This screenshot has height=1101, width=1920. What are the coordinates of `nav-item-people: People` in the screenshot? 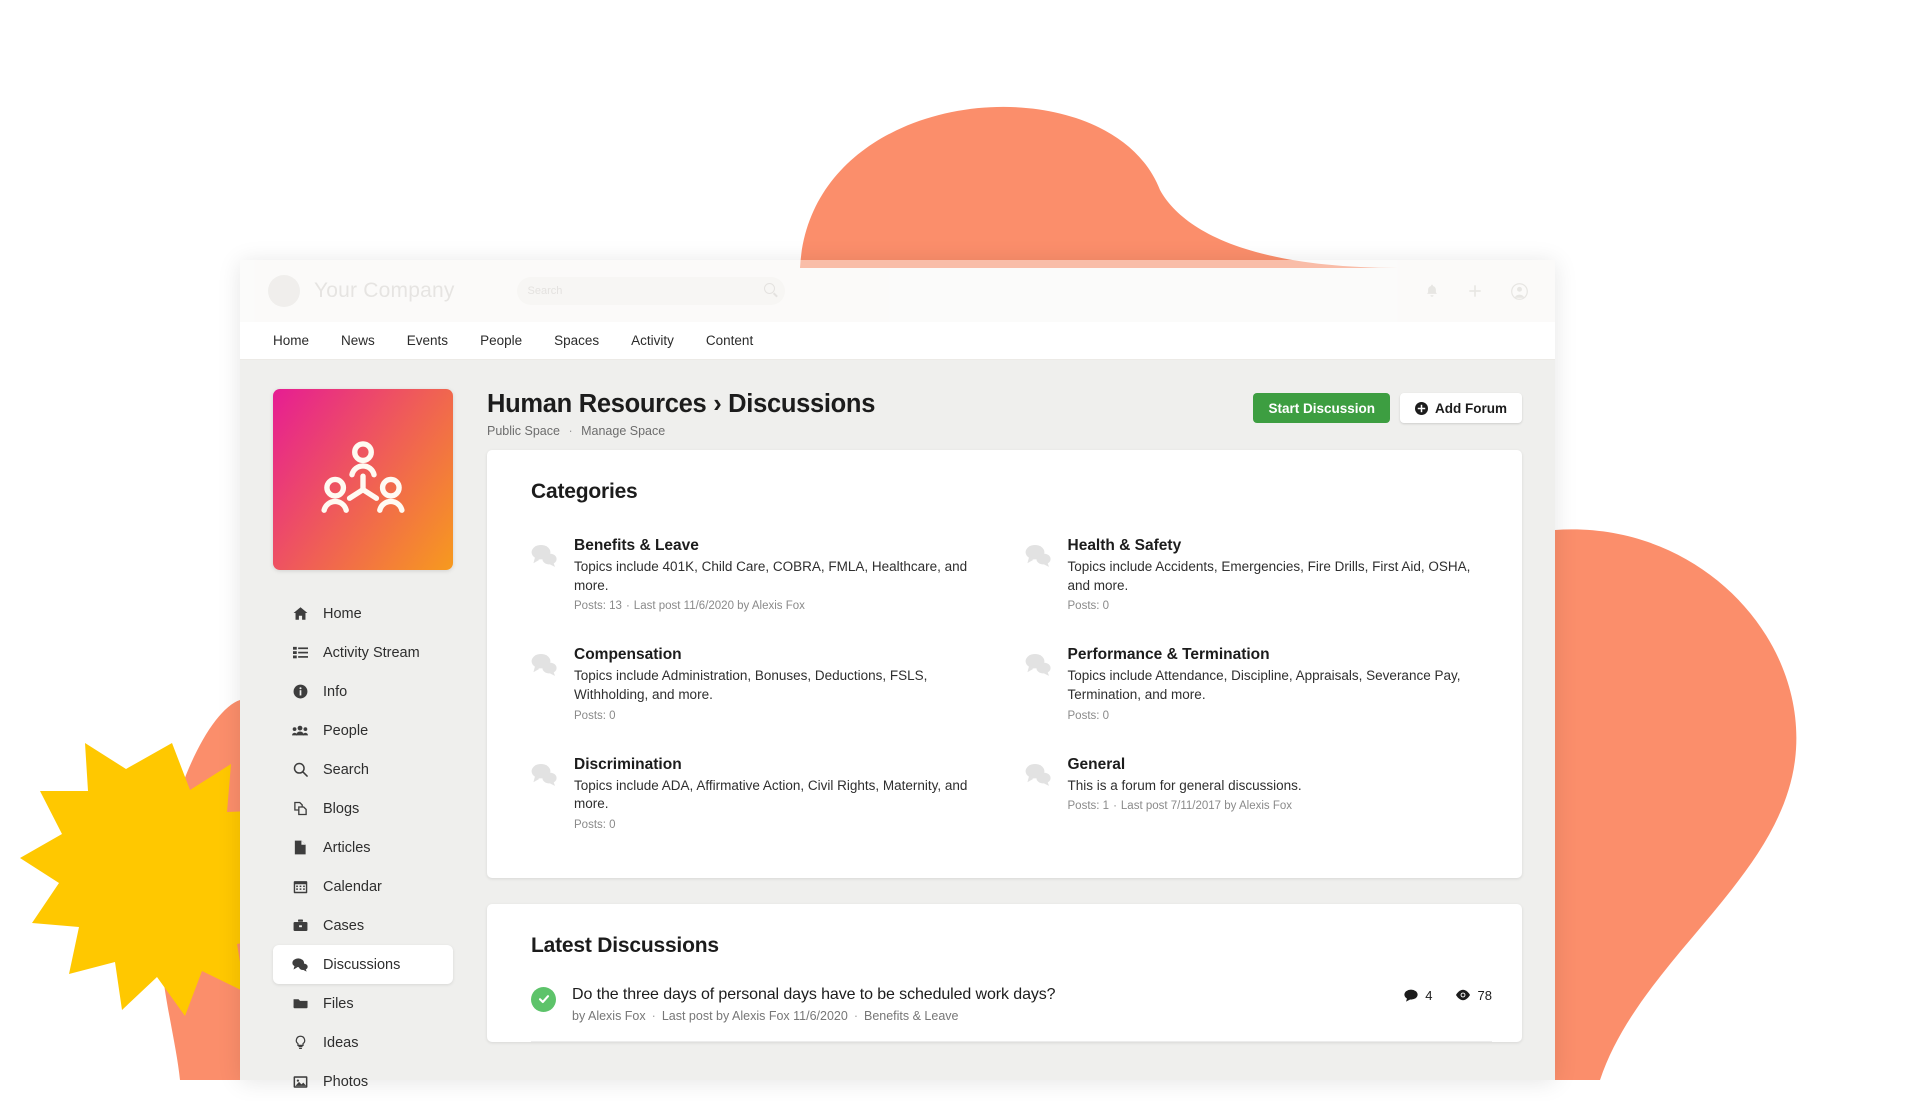 It's located at (510, 340).